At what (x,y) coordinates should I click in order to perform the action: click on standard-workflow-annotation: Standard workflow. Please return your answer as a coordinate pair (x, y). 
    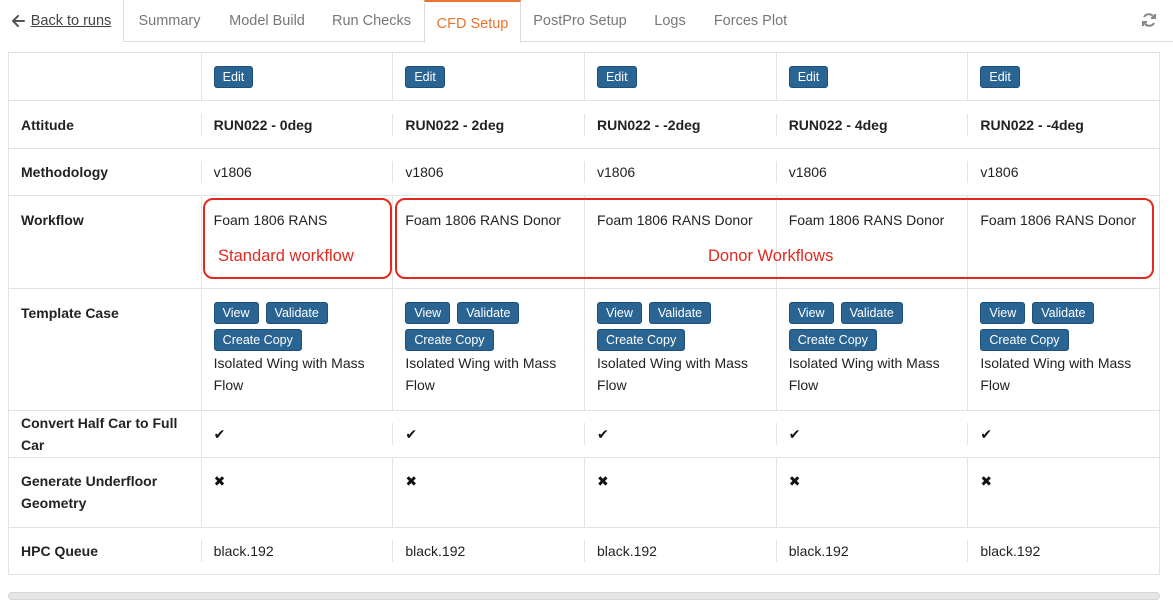
    Looking at the image, I should click on (286, 256).